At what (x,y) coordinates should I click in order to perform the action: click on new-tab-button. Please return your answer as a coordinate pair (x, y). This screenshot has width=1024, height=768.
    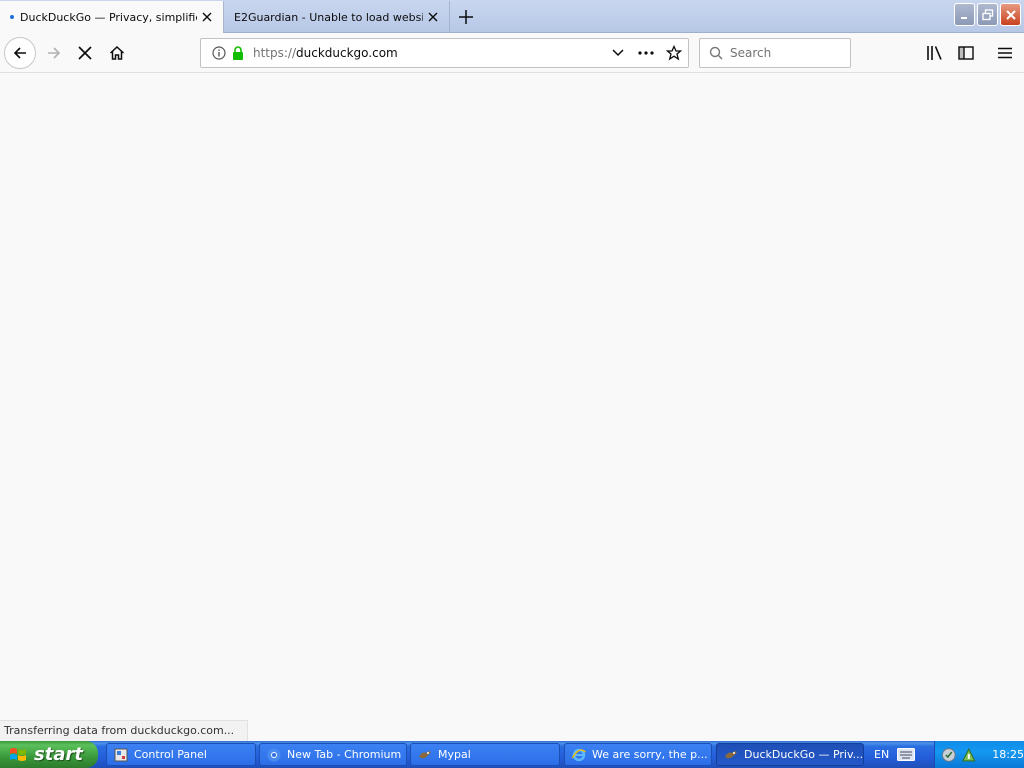
    Looking at the image, I should click on (466, 17).